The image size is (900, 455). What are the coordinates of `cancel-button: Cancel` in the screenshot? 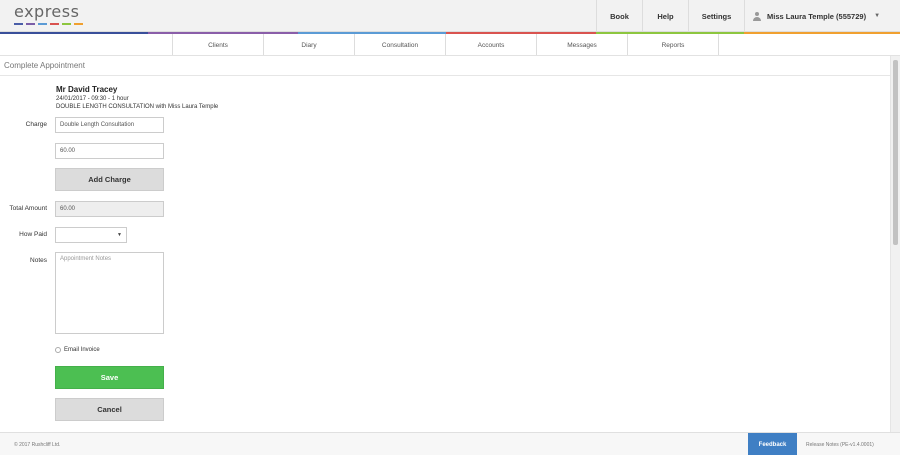 It's located at (109, 409).